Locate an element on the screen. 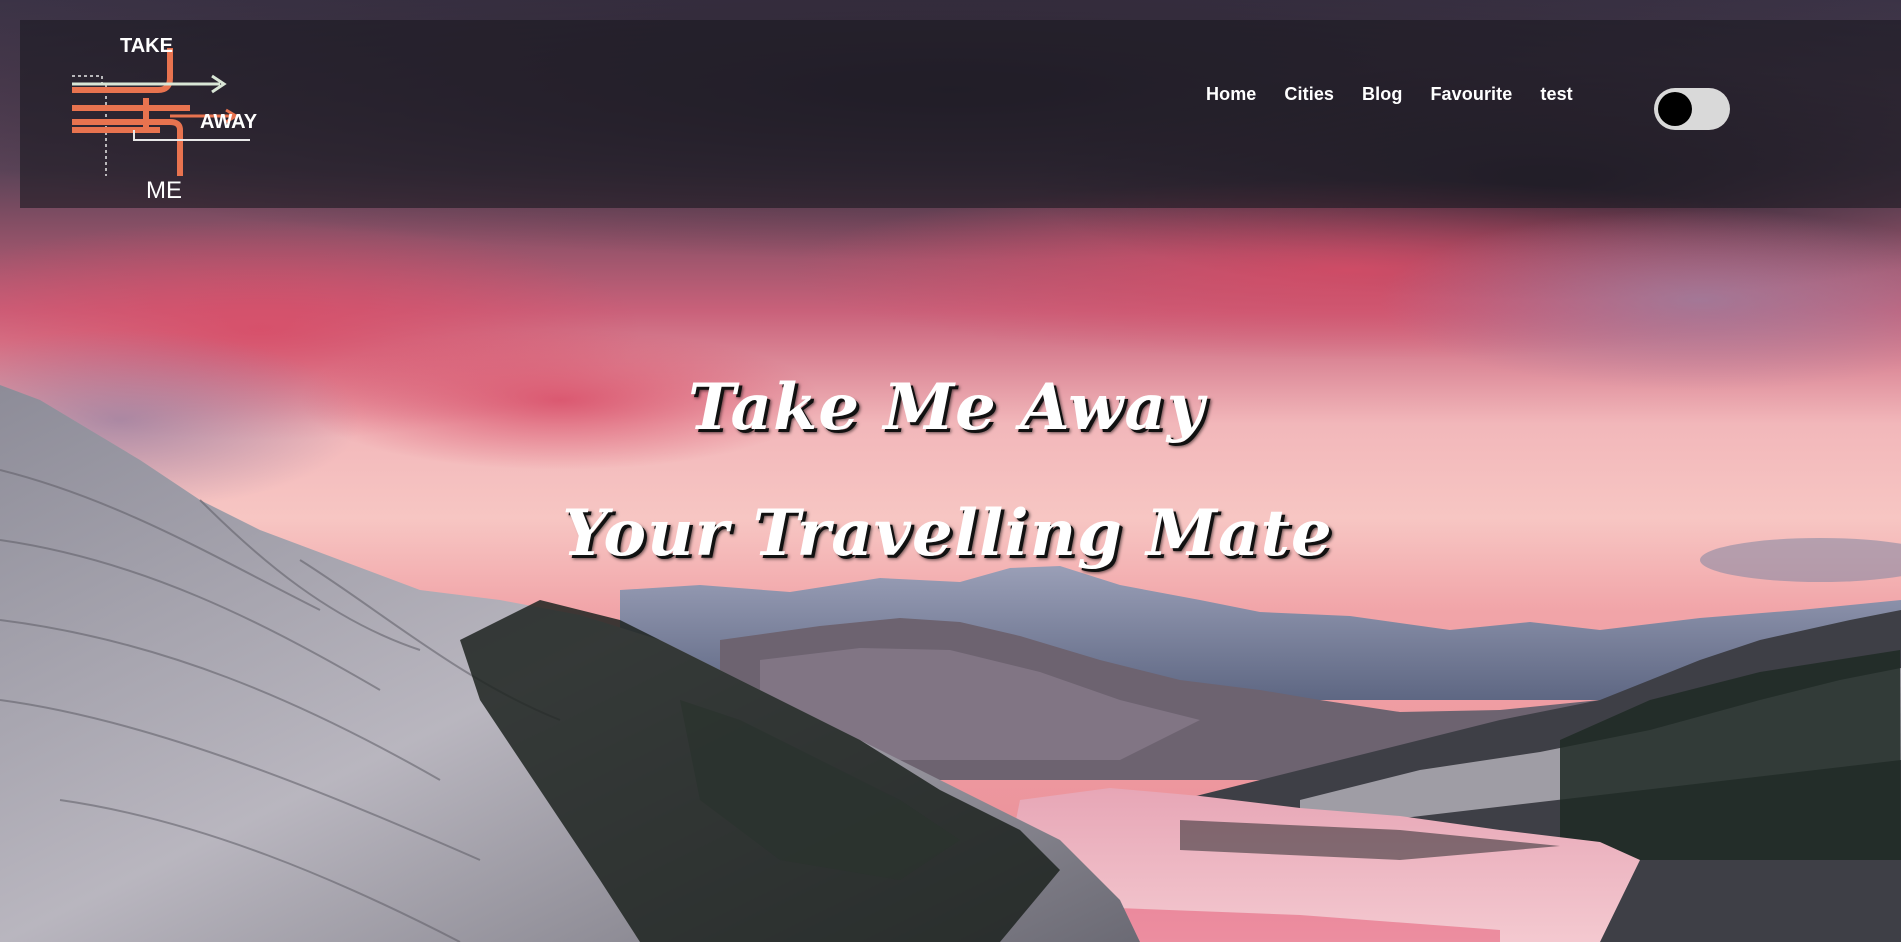 The height and width of the screenshot is (942, 1901). take-away-me-logo-icon: TAKE AWAY ME is located at coordinates (165, 118).